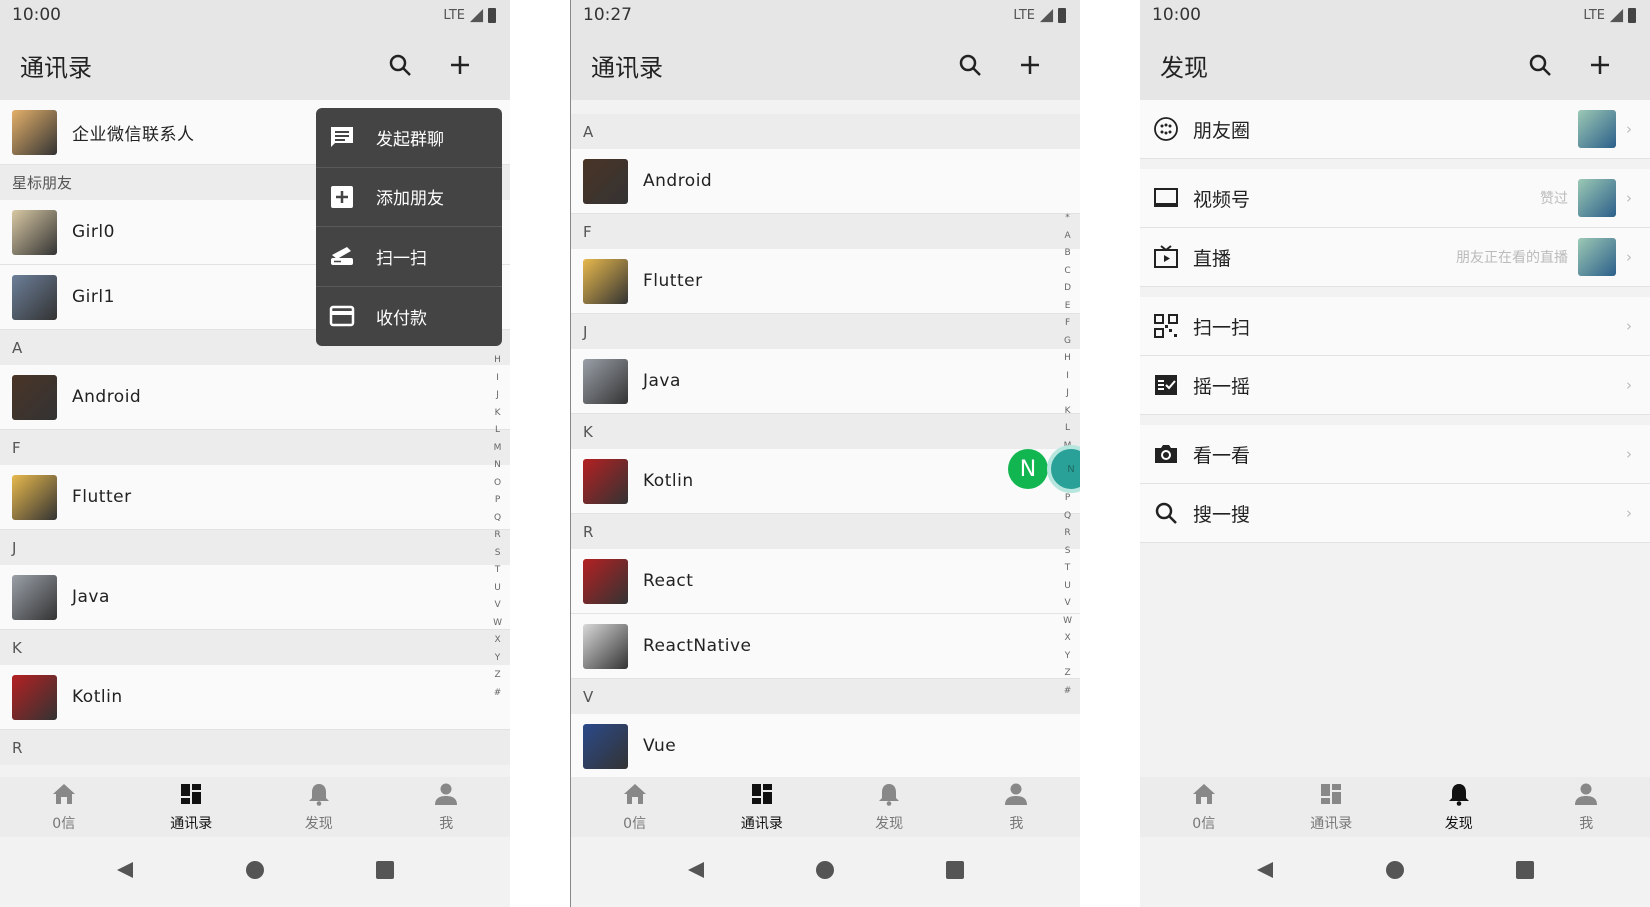 The height and width of the screenshot is (907, 1650). What do you see at coordinates (409, 257) in the screenshot?
I see `menu-scan: 扫一扫` at bounding box center [409, 257].